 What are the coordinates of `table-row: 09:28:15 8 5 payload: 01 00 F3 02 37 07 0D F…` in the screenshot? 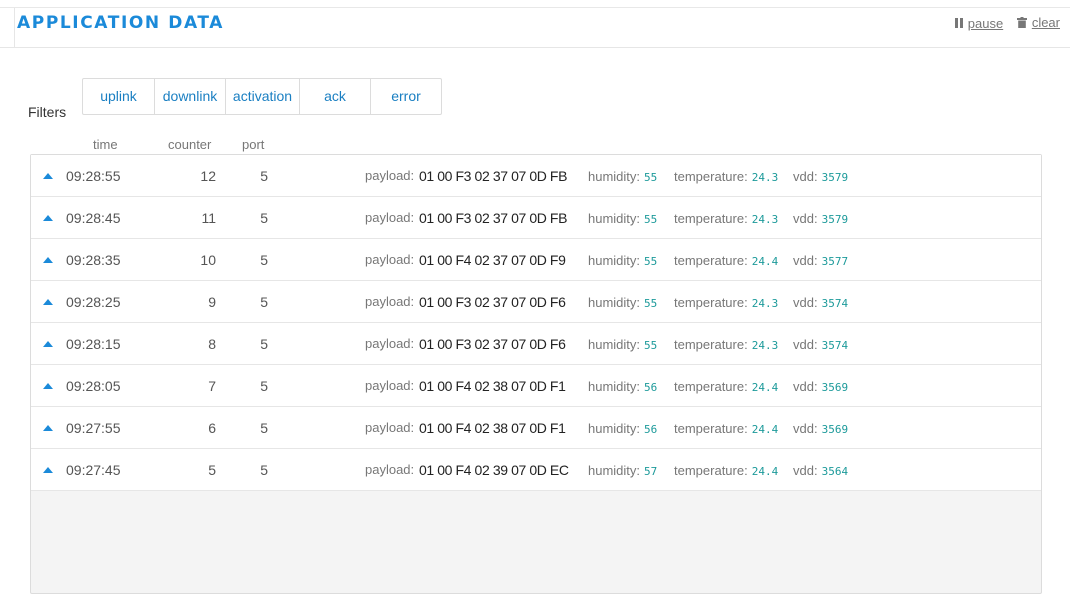 It's located at (536, 344).